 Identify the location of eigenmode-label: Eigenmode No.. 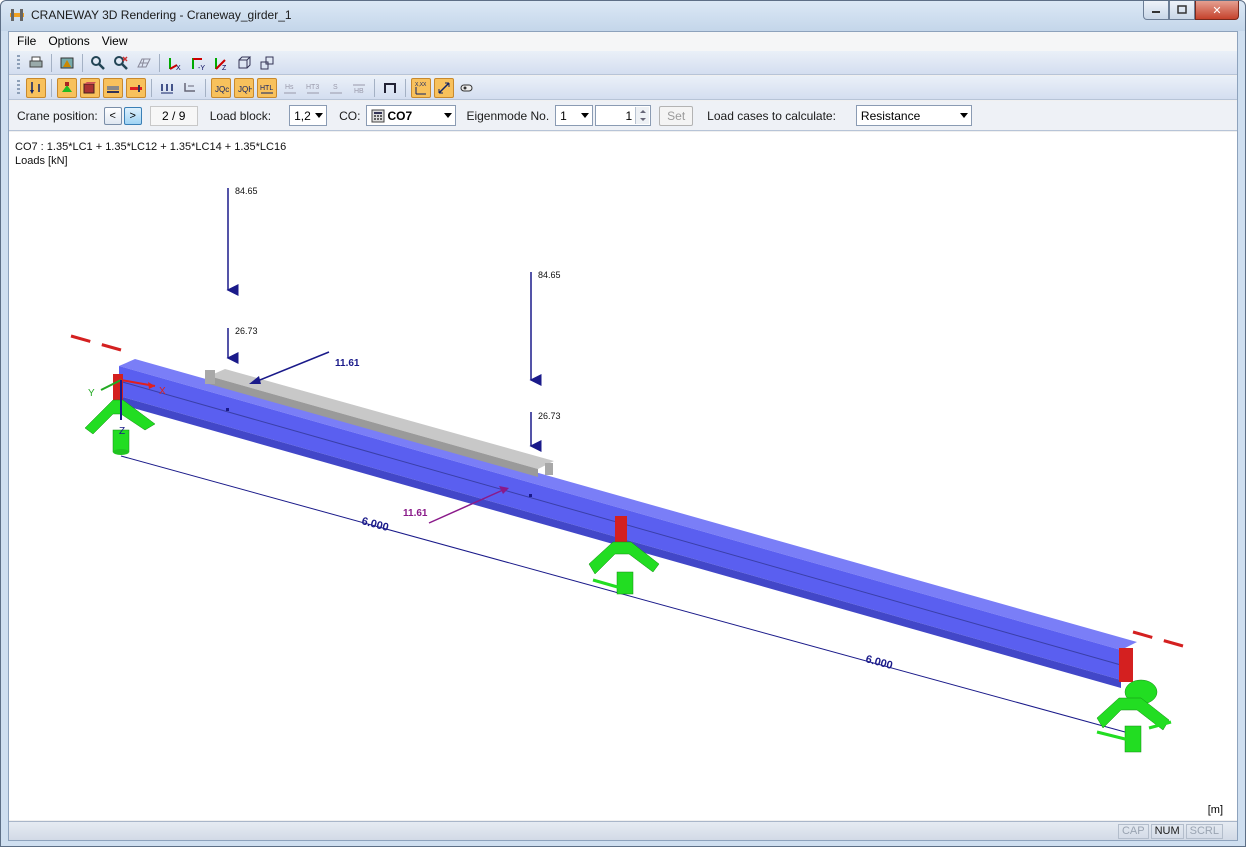
(508, 115).